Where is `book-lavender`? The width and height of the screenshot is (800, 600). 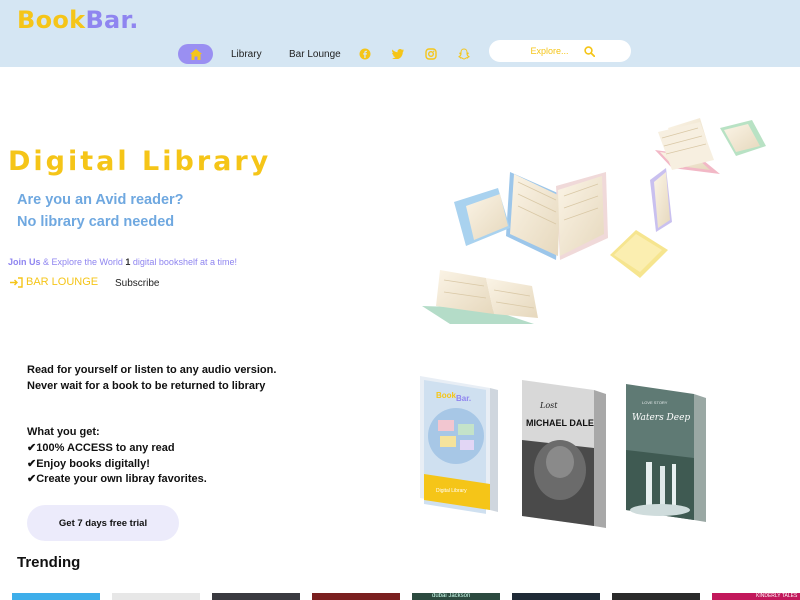 book-lavender is located at coordinates (661, 200).